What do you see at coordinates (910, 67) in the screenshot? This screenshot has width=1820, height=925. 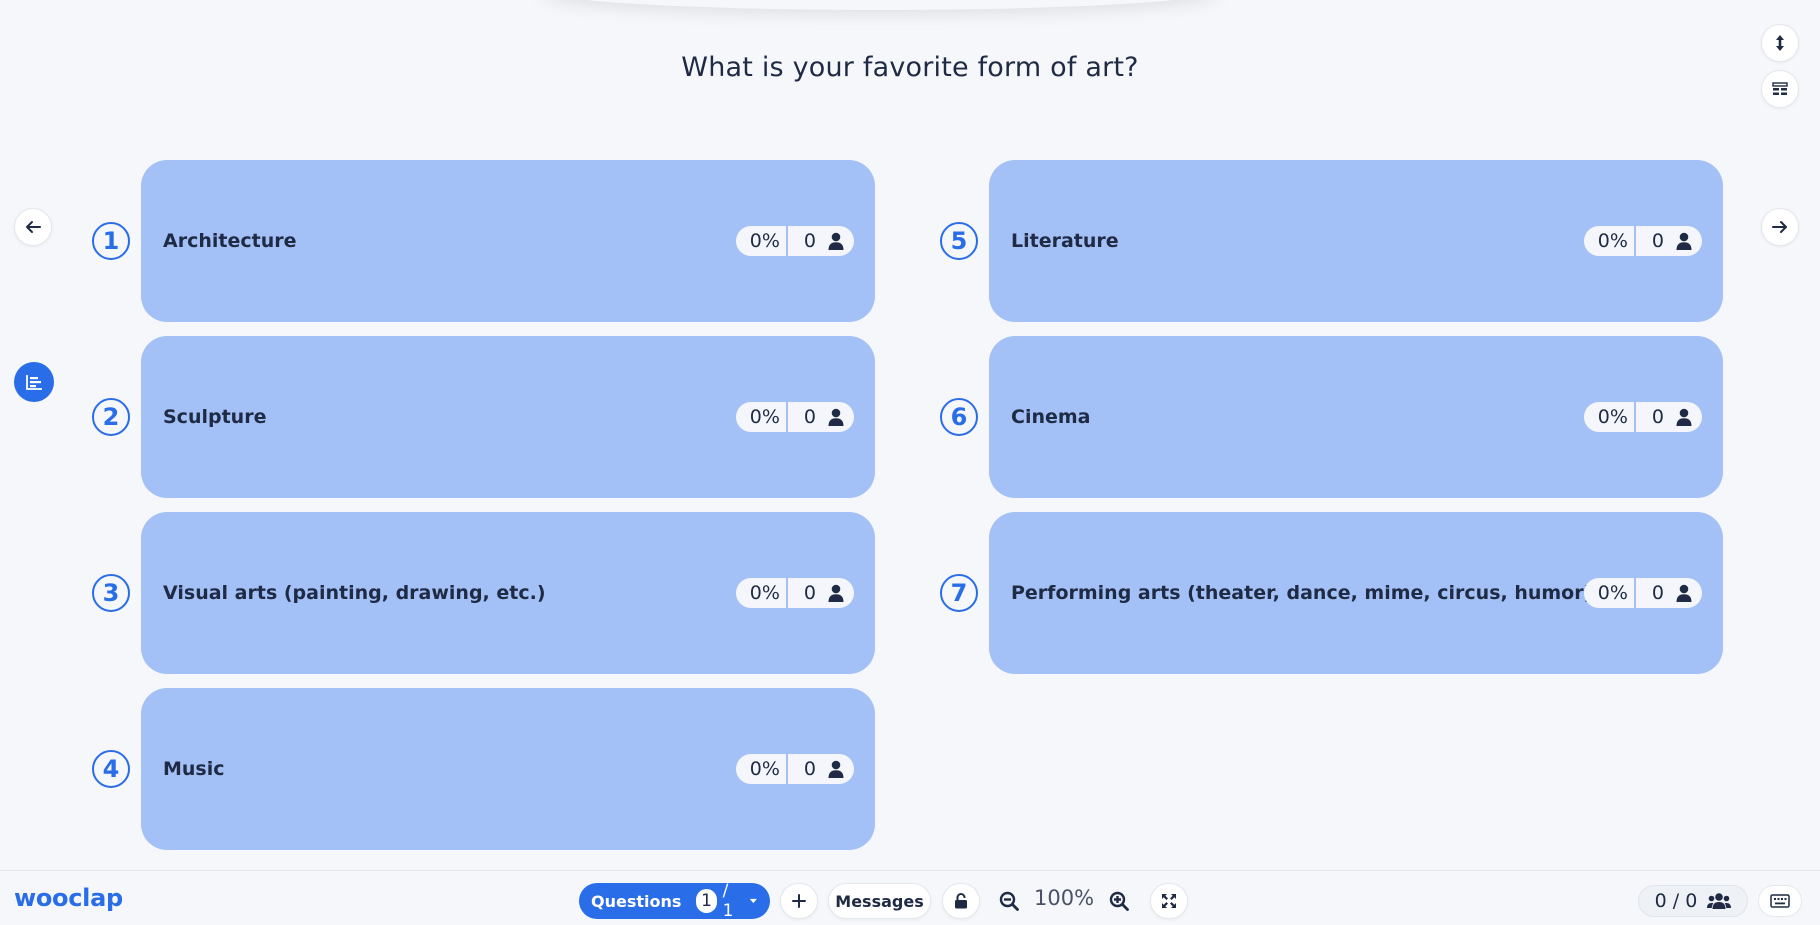 I see `question-title: What is your favorite form of art?` at bounding box center [910, 67].